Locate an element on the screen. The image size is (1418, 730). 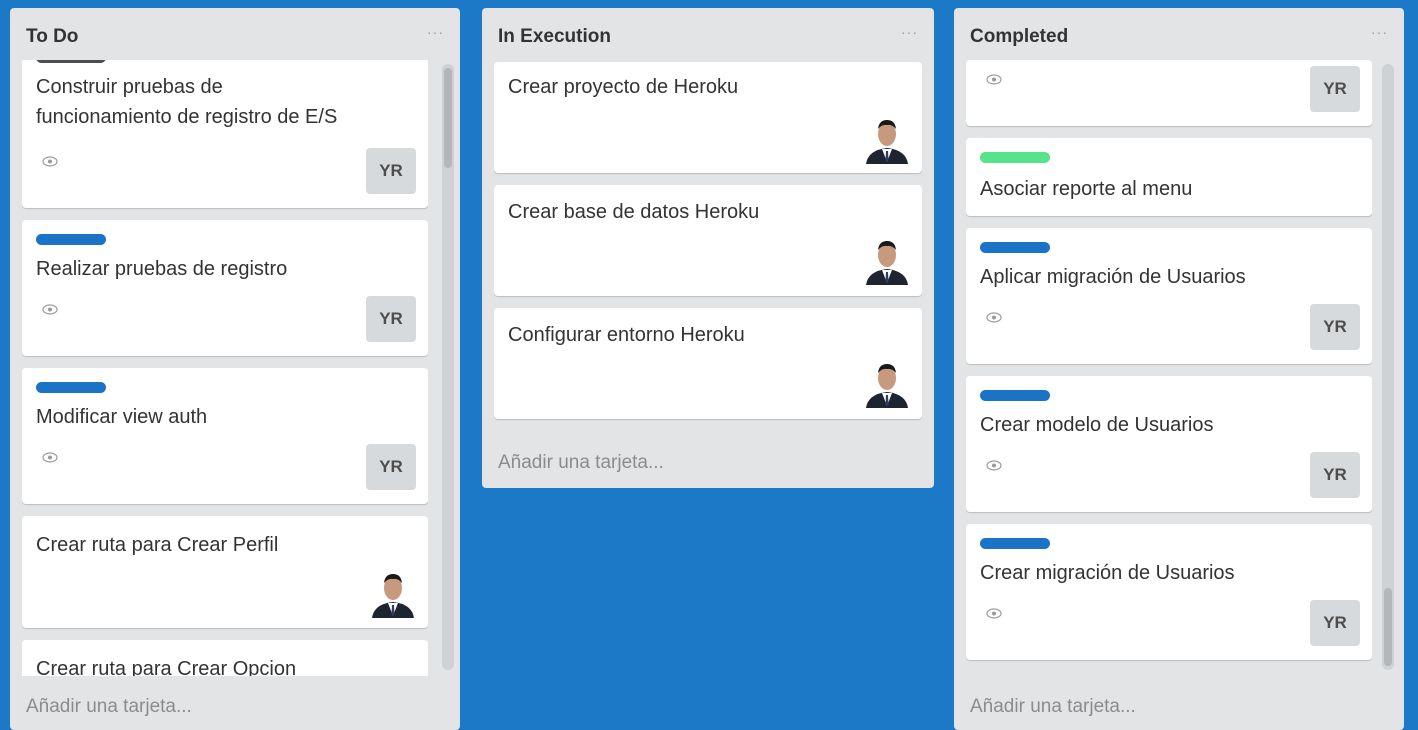
list-title: In Execution is located at coordinates (554, 37).